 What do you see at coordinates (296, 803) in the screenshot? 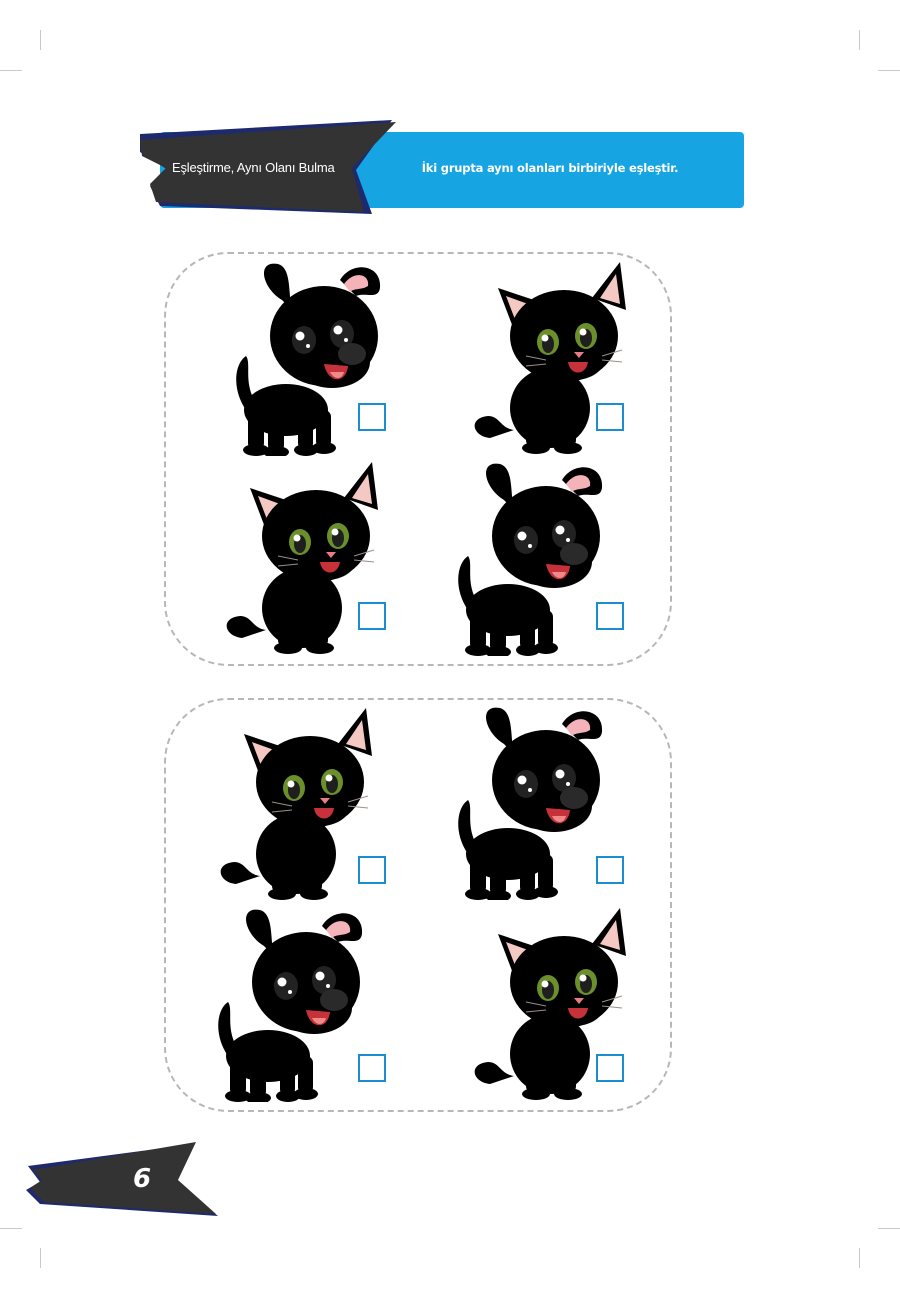
I see `lavender-cat-image` at bounding box center [296, 803].